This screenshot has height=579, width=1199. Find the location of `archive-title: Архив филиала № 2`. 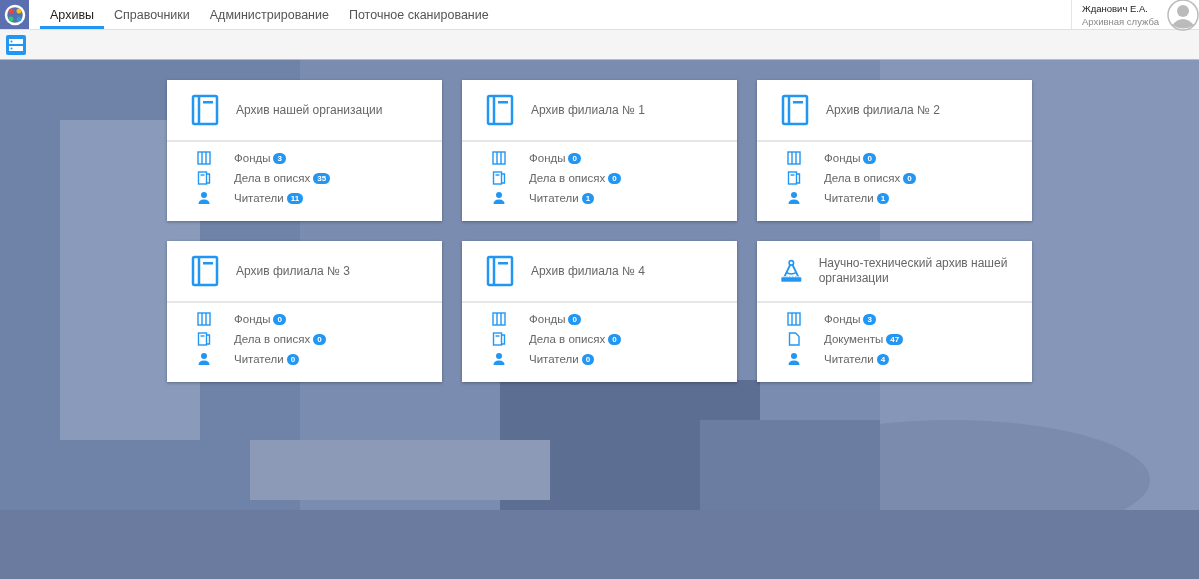

archive-title: Архив филиала № 2 is located at coordinates (883, 110).